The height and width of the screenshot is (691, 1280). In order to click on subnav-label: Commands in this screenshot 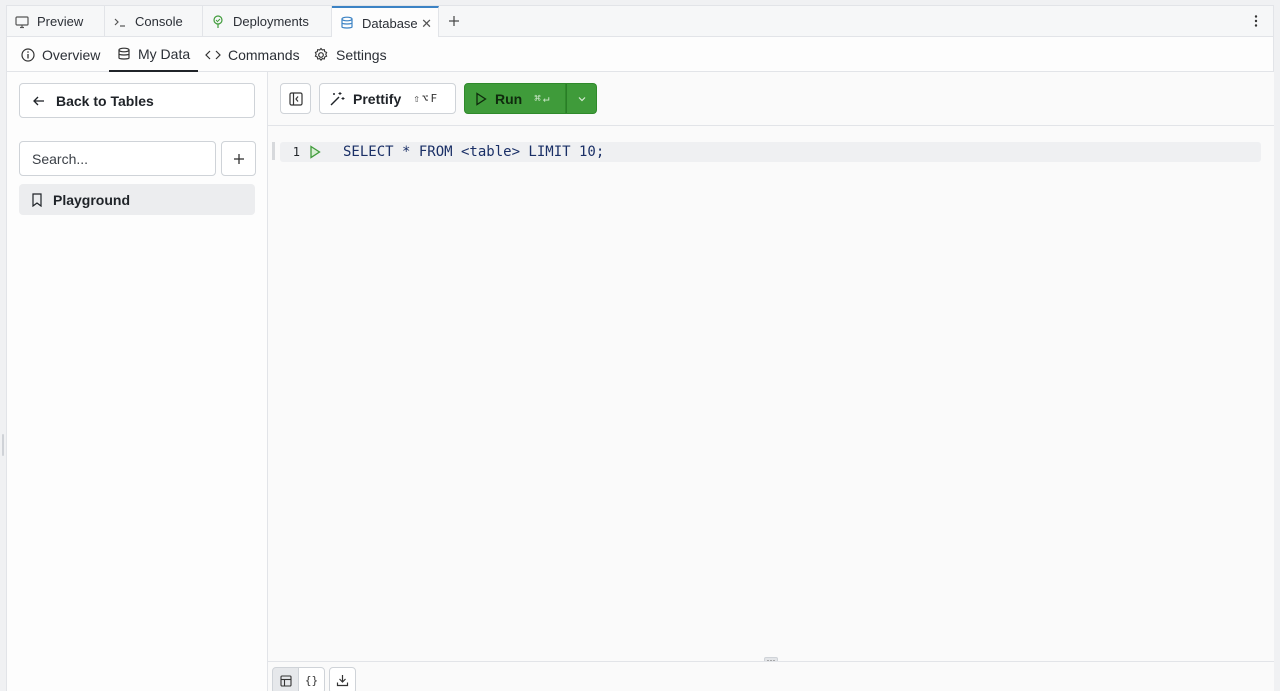, I will do `click(264, 54)`.